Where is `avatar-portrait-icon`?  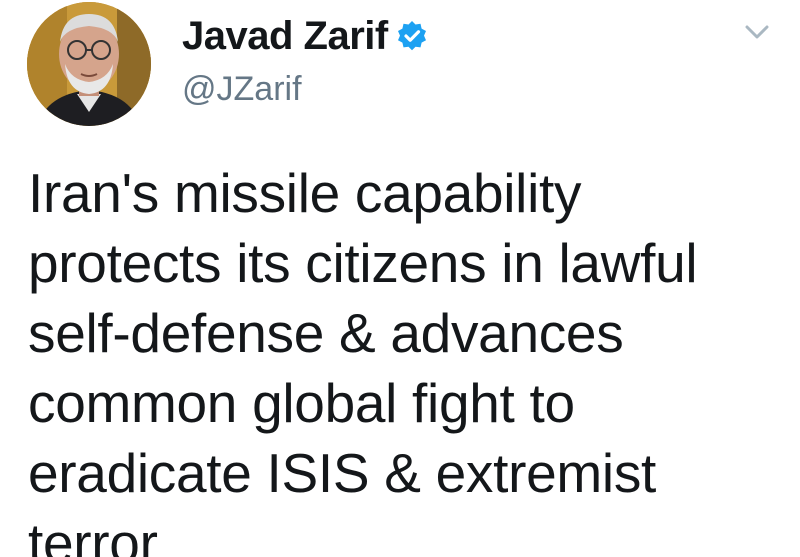
avatar-portrait-icon is located at coordinates (89, 64).